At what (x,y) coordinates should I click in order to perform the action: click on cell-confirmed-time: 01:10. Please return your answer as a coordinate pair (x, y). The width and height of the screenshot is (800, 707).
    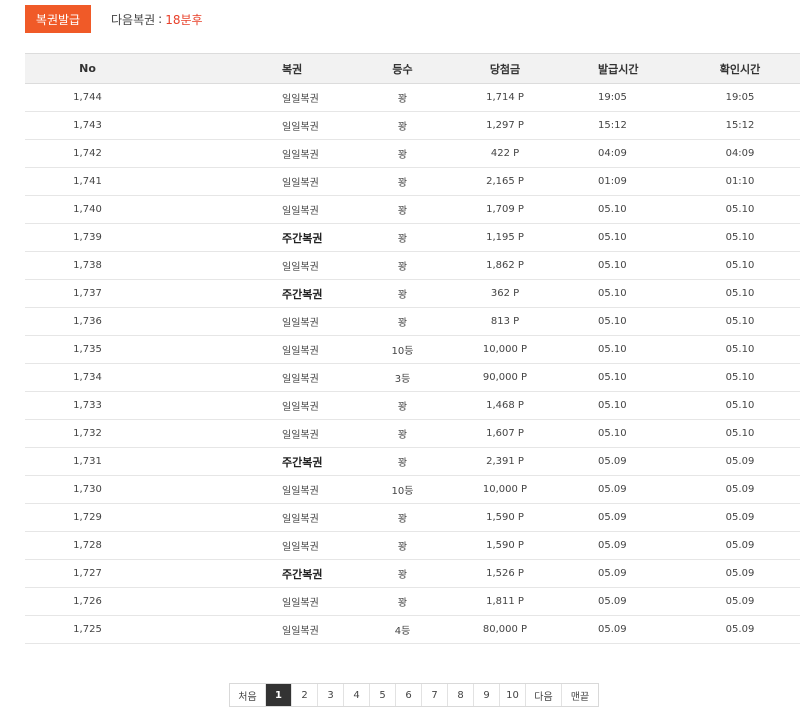
    Looking at the image, I should click on (740, 181).